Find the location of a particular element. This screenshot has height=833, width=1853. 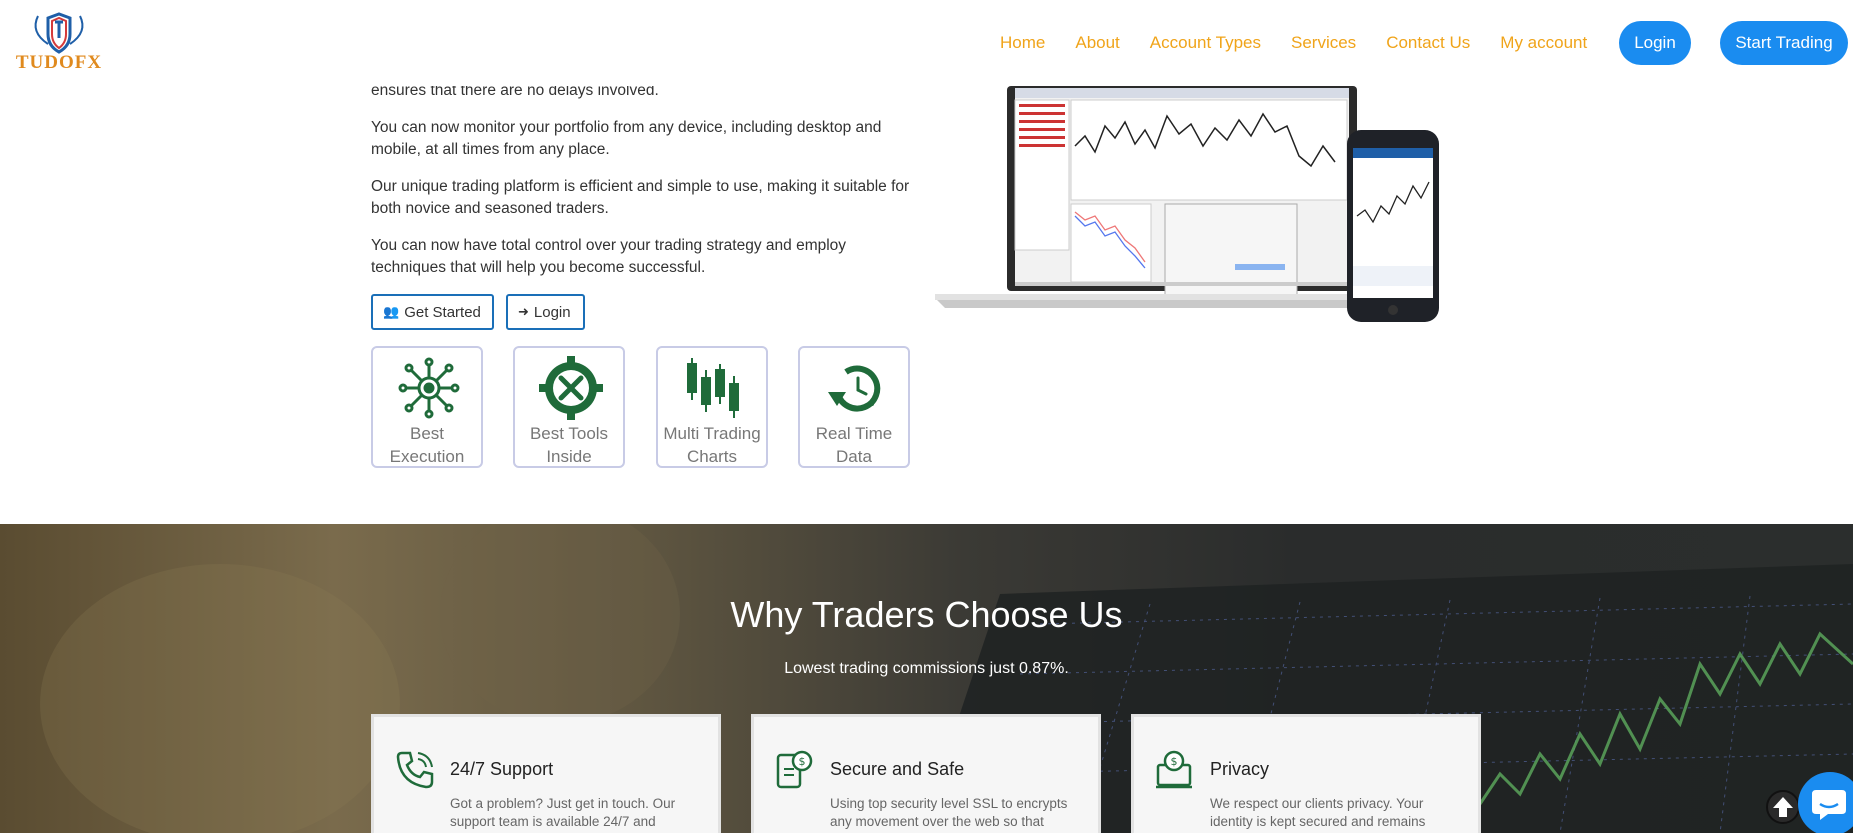

nav-services: Services is located at coordinates (1323, 43).